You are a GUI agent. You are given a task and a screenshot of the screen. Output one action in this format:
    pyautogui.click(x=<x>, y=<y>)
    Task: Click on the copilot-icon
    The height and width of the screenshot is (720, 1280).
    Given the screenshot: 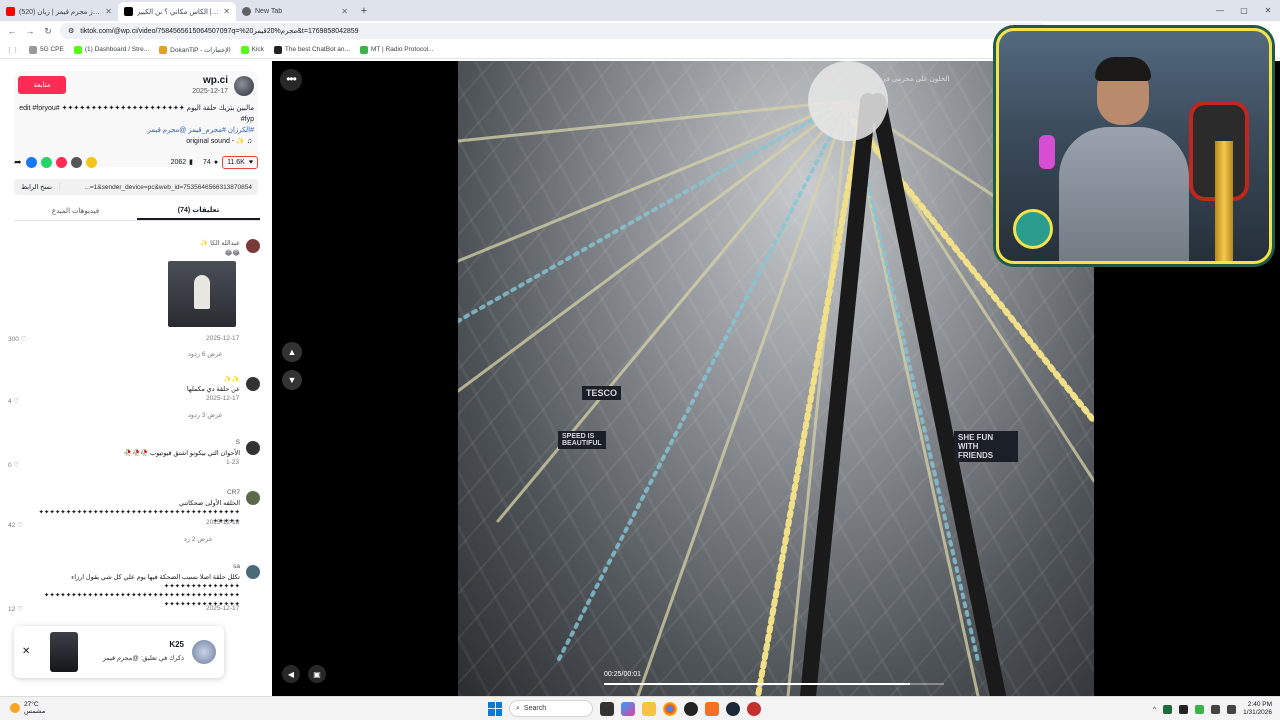 What is the action you would take?
    pyautogui.click(x=628, y=708)
    